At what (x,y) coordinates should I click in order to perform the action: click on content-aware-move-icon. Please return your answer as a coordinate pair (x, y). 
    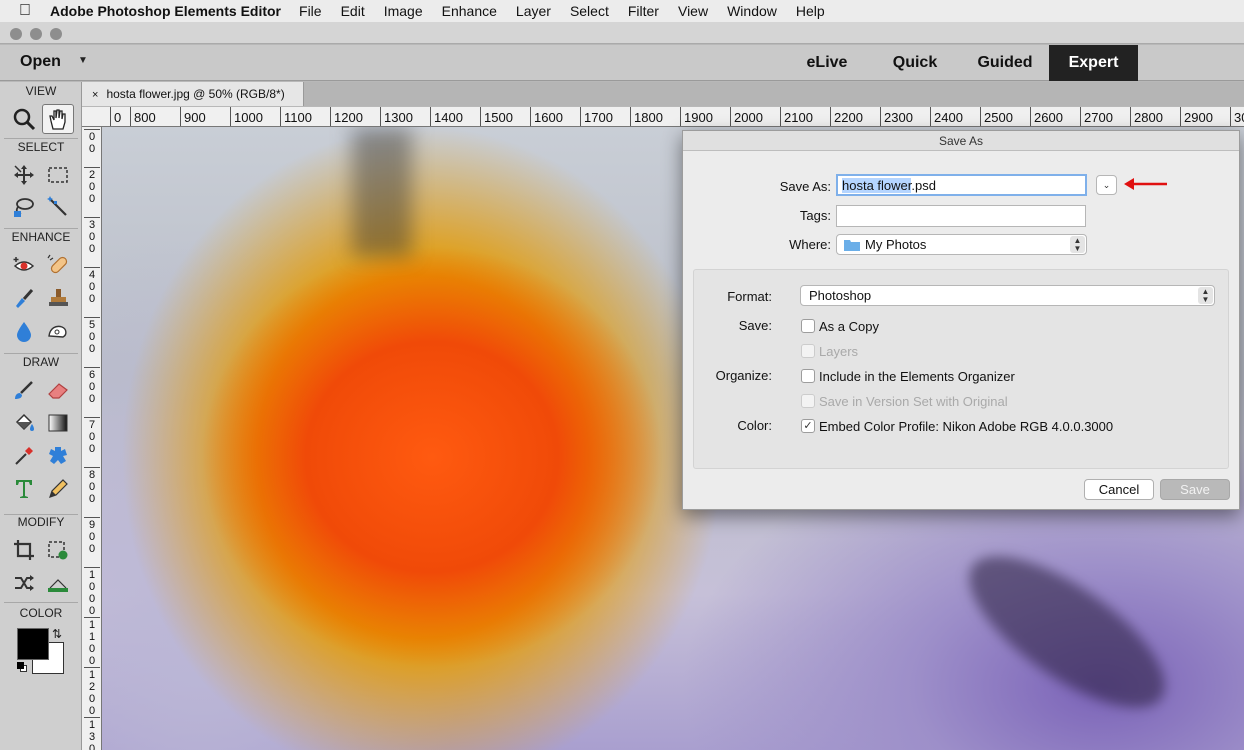
    Looking at the image, I should click on (24, 583).